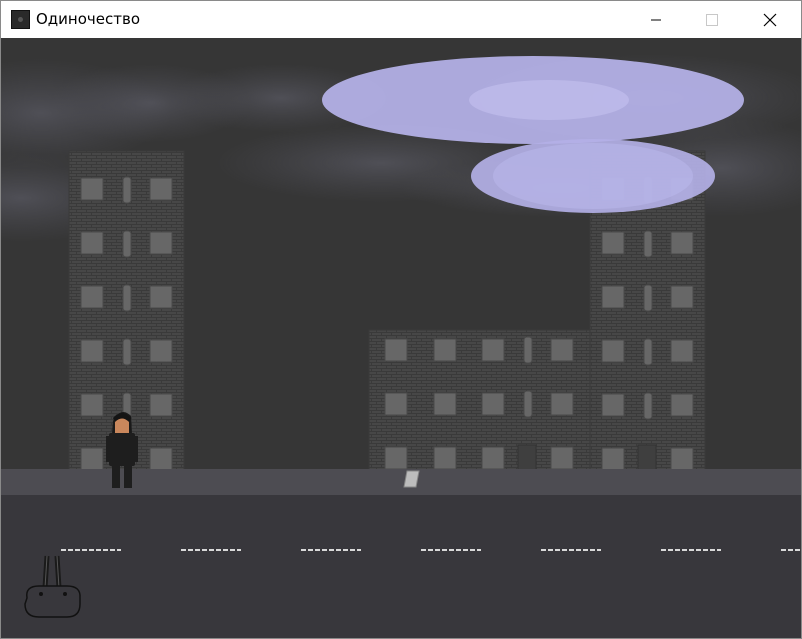 This screenshot has height=639, width=802. Describe the element at coordinates (411, 479) in the screenshot. I see `paper-item` at that location.